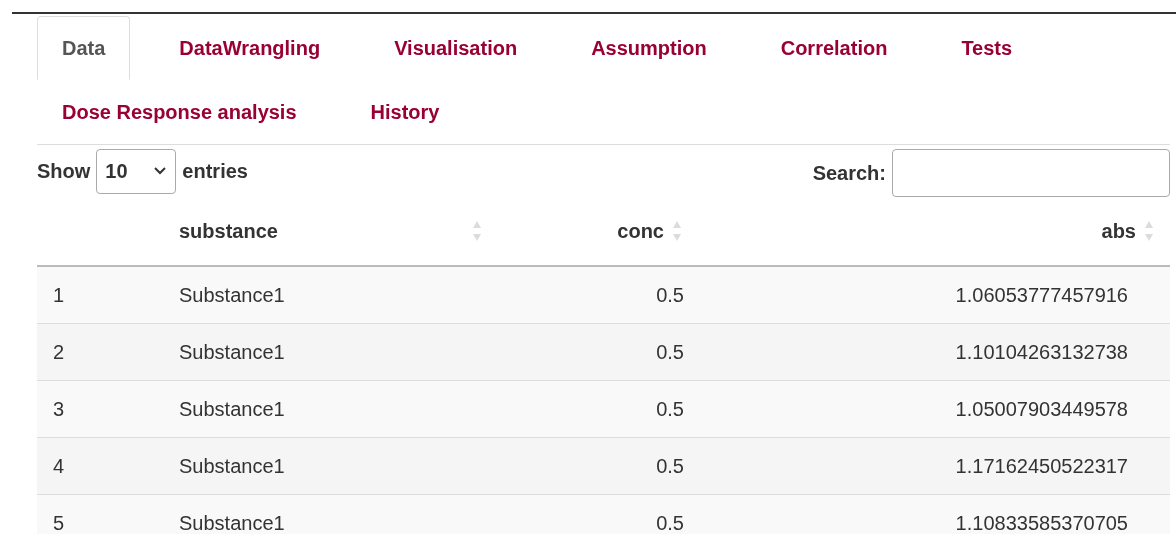 Image resolution: width=1176 pixels, height=534 pixels. What do you see at coordinates (250, 48) in the screenshot?
I see `tab: DataWrangling` at bounding box center [250, 48].